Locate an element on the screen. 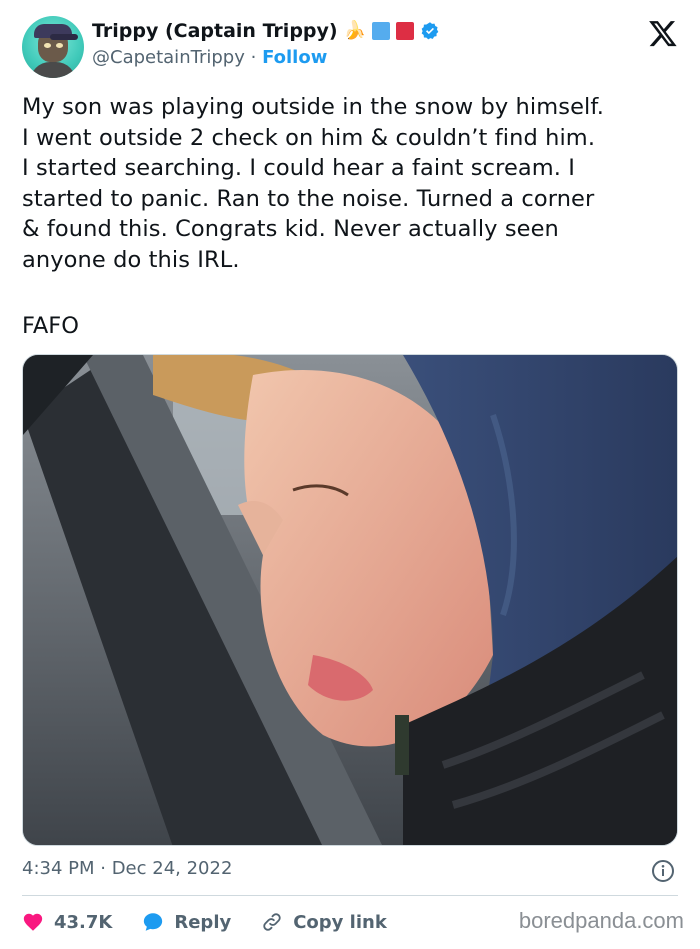 This screenshot has width=700, height=949. heart-icon is located at coordinates (33, 922).